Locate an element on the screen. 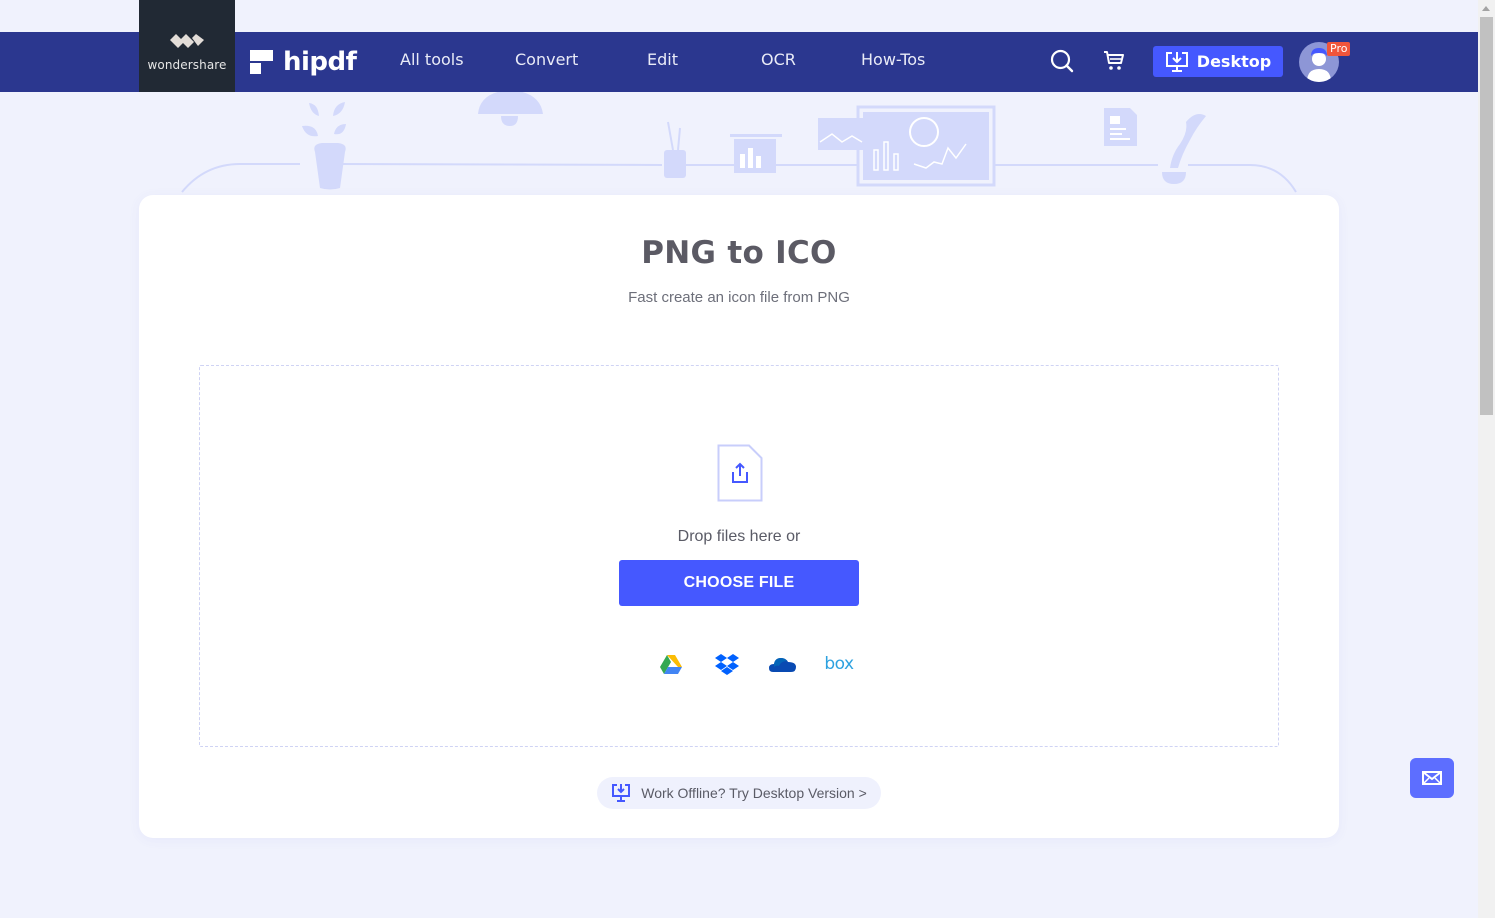 This screenshot has width=1495, height=918. mail-icon is located at coordinates (1432, 778).